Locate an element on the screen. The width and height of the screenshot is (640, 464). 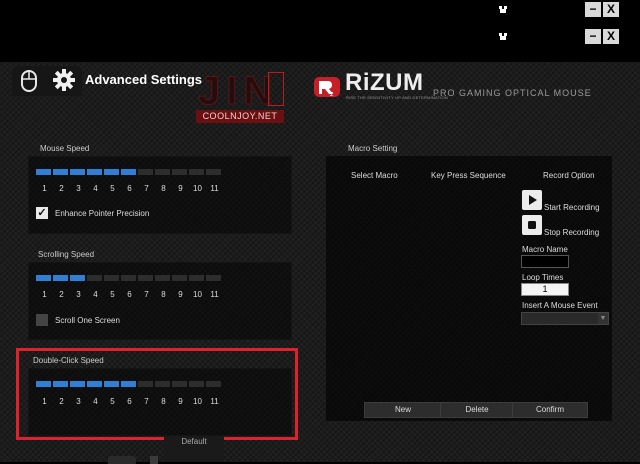
macro-name-label: Macro Name is located at coordinates (545, 249).